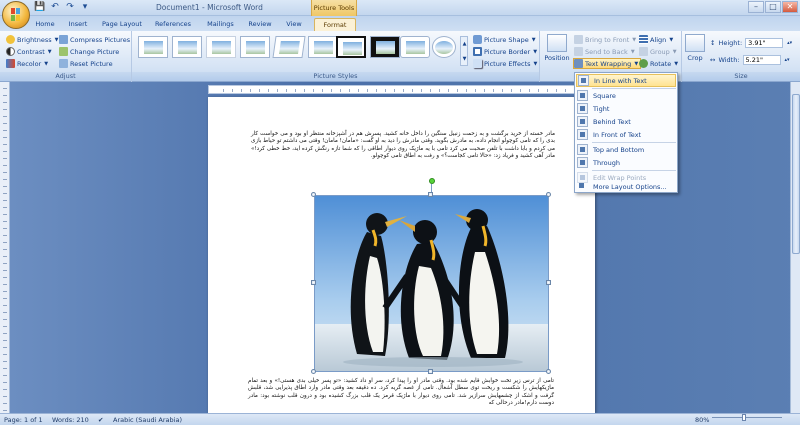 The height and width of the screenshot is (425, 800). Describe the element at coordinates (173, 24) in the screenshot. I see `tab-references: References` at that location.